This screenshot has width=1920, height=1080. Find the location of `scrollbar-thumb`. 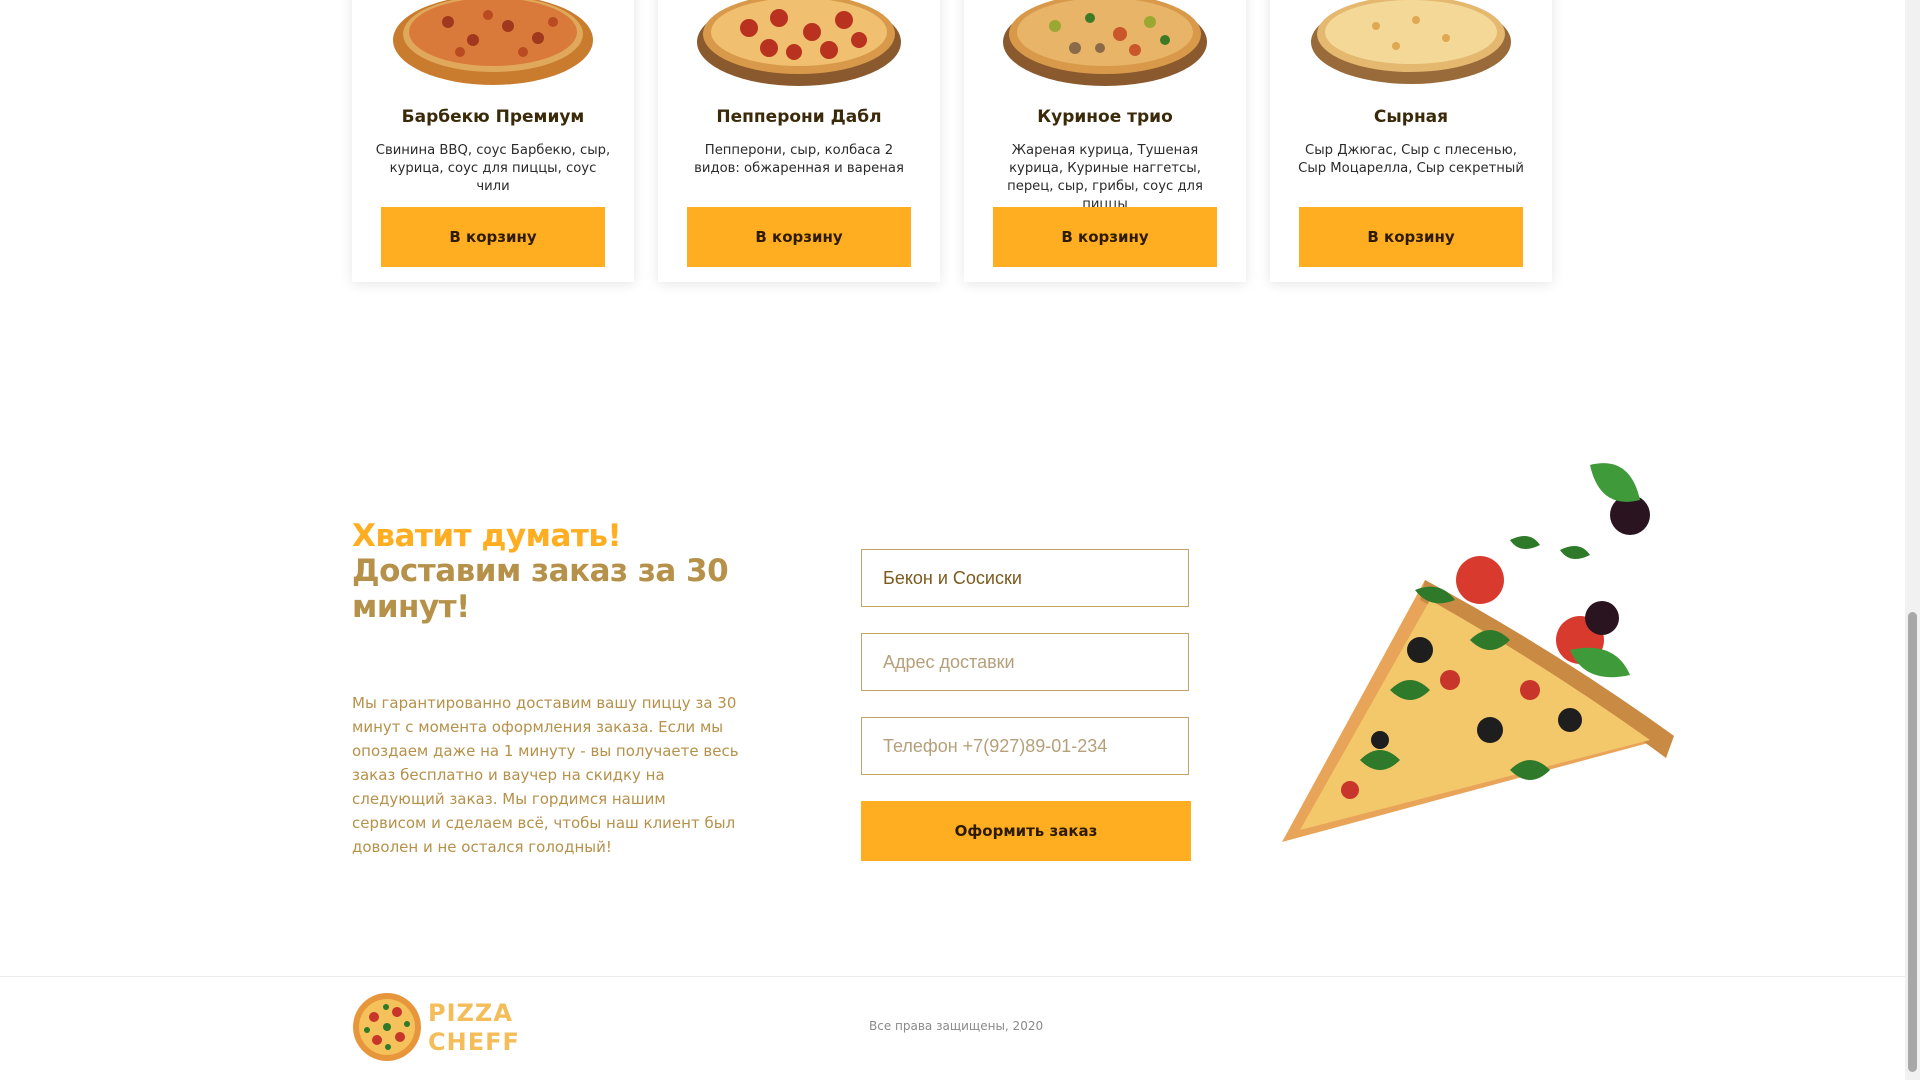

scrollbar-thumb is located at coordinates (1912, 842).